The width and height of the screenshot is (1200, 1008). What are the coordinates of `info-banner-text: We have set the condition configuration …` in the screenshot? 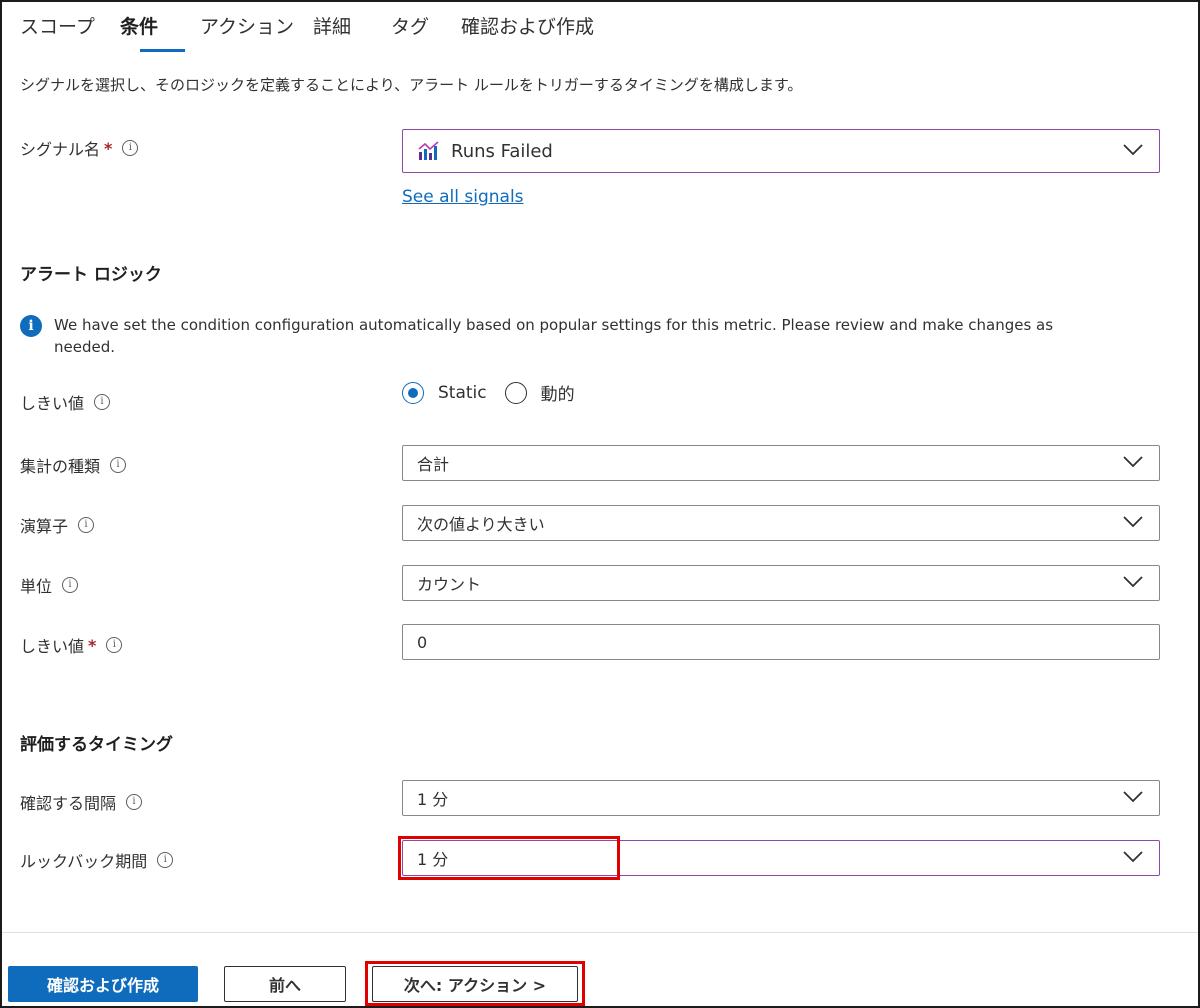 It's located at (554, 336).